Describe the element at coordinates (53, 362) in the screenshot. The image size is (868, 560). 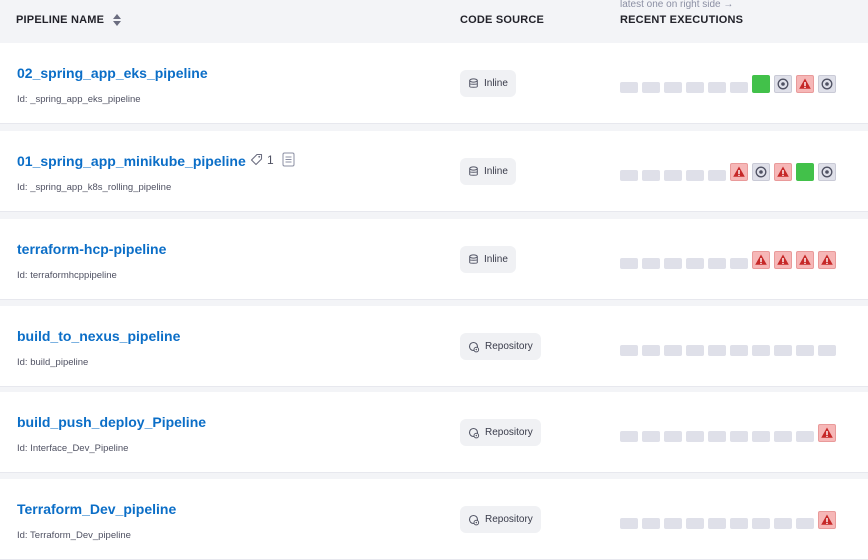
I see `pipeline-id: Id: build_pipeline` at that location.